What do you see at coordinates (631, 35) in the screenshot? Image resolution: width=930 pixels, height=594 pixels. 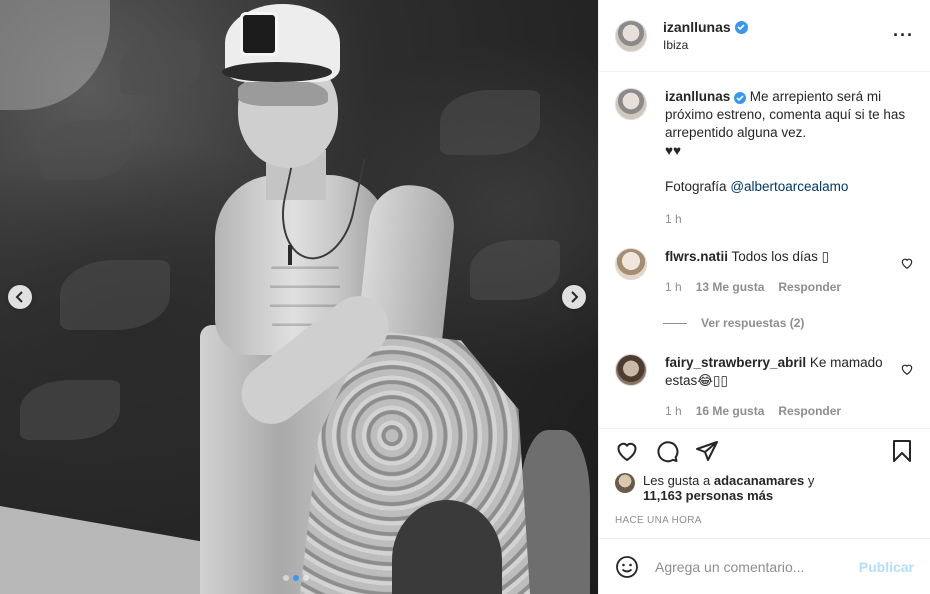 I see `author-avatar` at bounding box center [631, 35].